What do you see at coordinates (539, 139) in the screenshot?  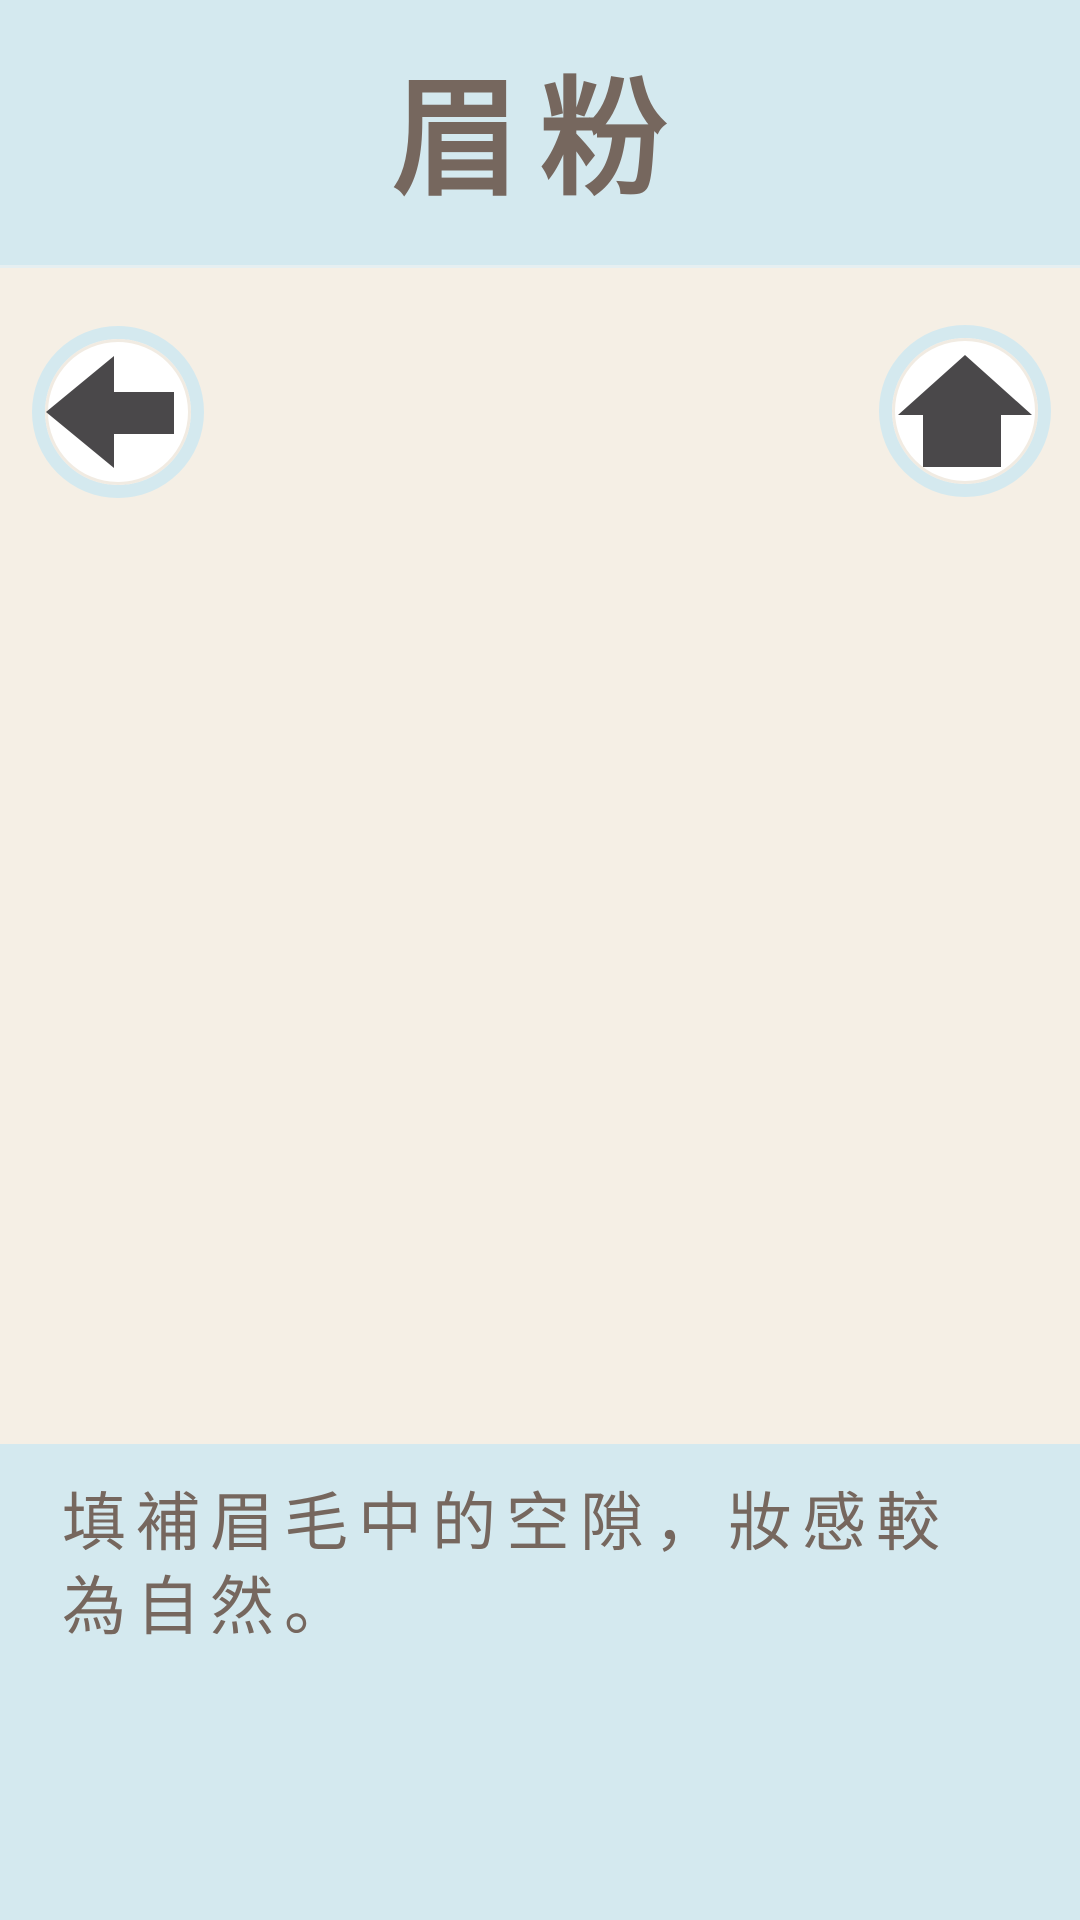 I see `page-title: 眉粉` at bounding box center [539, 139].